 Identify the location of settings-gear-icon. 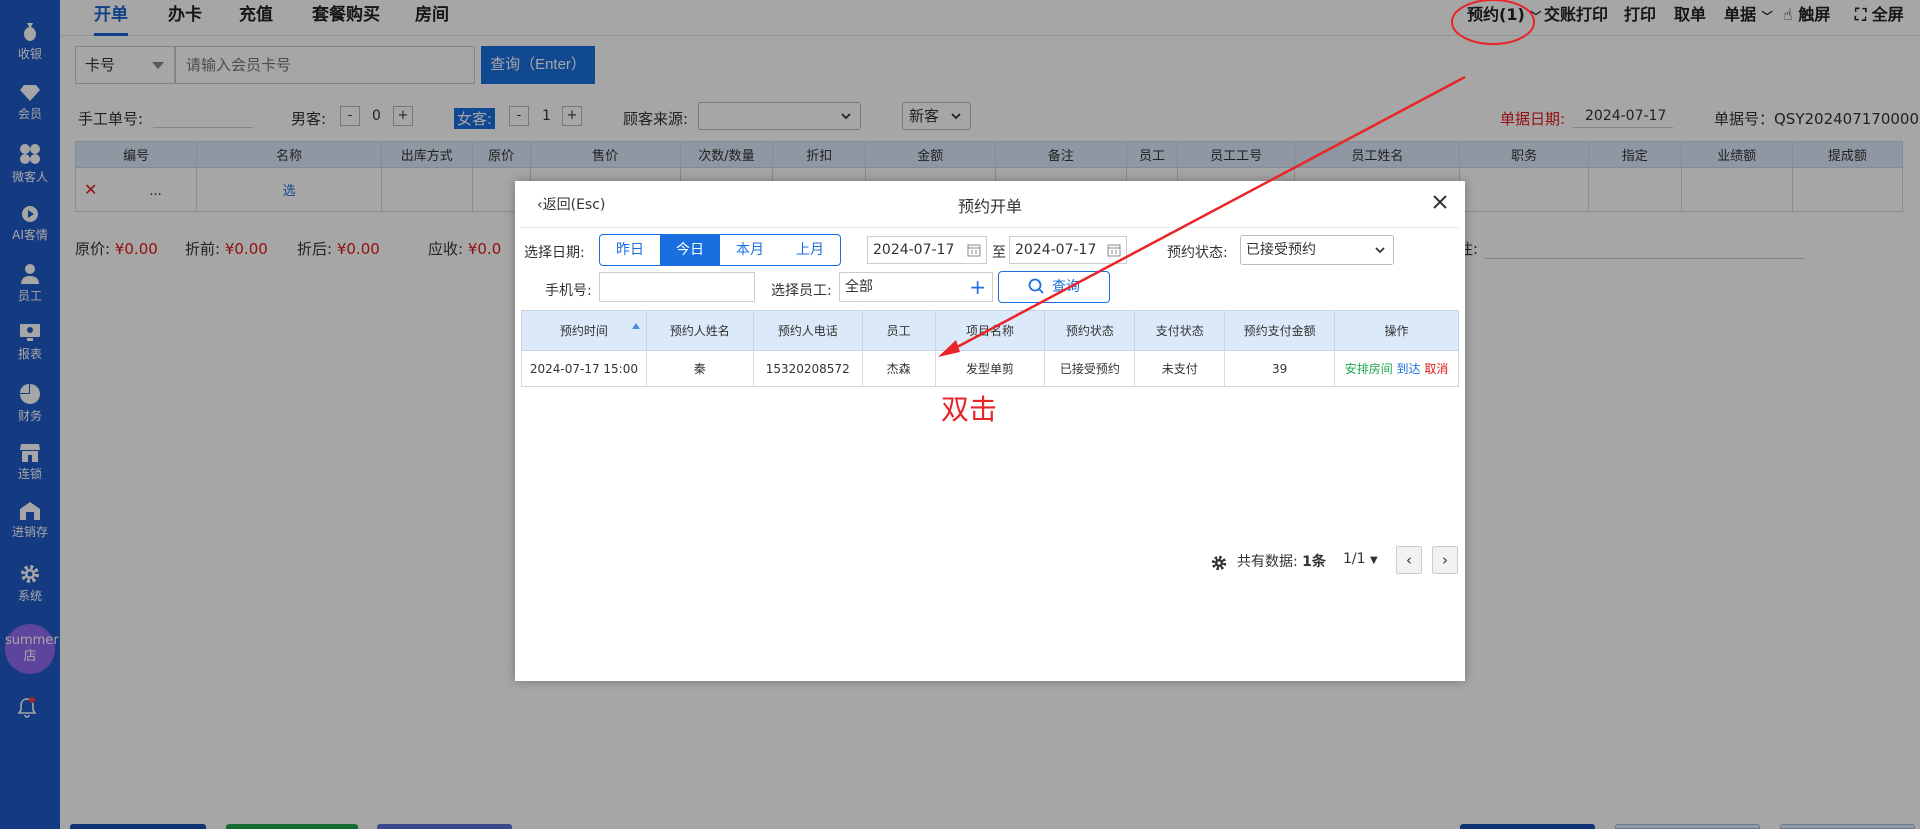
(1219, 563).